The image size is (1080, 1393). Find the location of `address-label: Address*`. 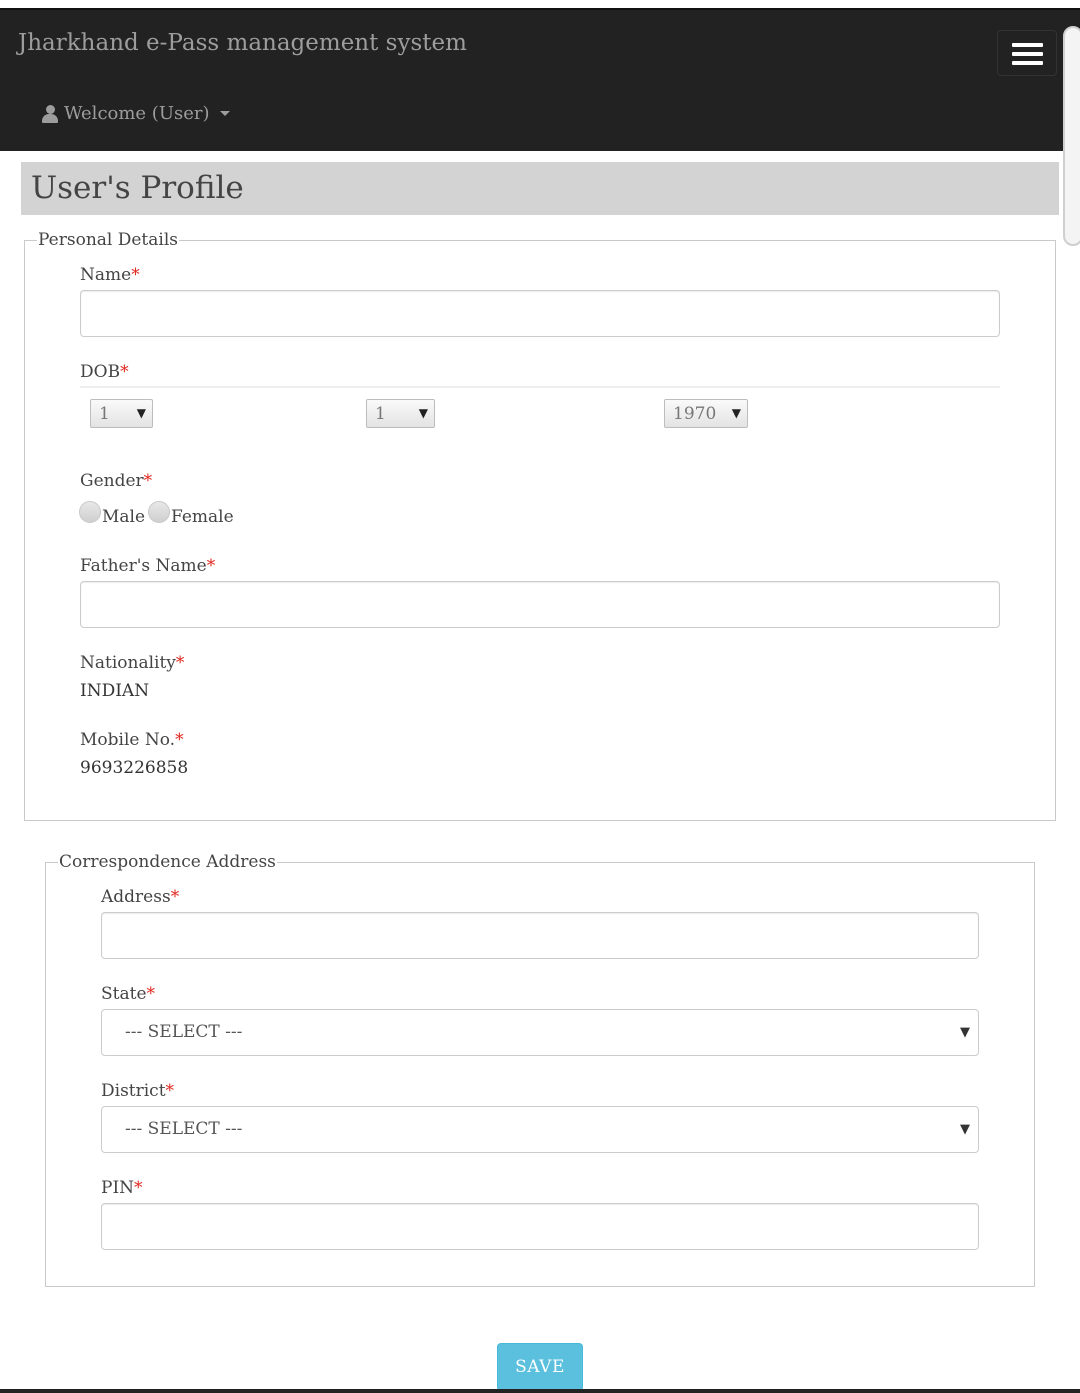

address-label: Address* is located at coordinates (140, 897).